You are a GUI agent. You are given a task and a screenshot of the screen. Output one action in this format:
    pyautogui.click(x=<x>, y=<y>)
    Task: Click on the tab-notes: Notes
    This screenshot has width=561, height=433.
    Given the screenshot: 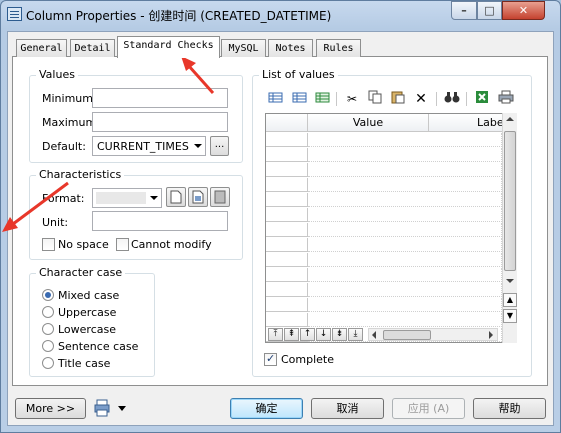 What is the action you would take?
    pyautogui.click(x=290, y=48)
    